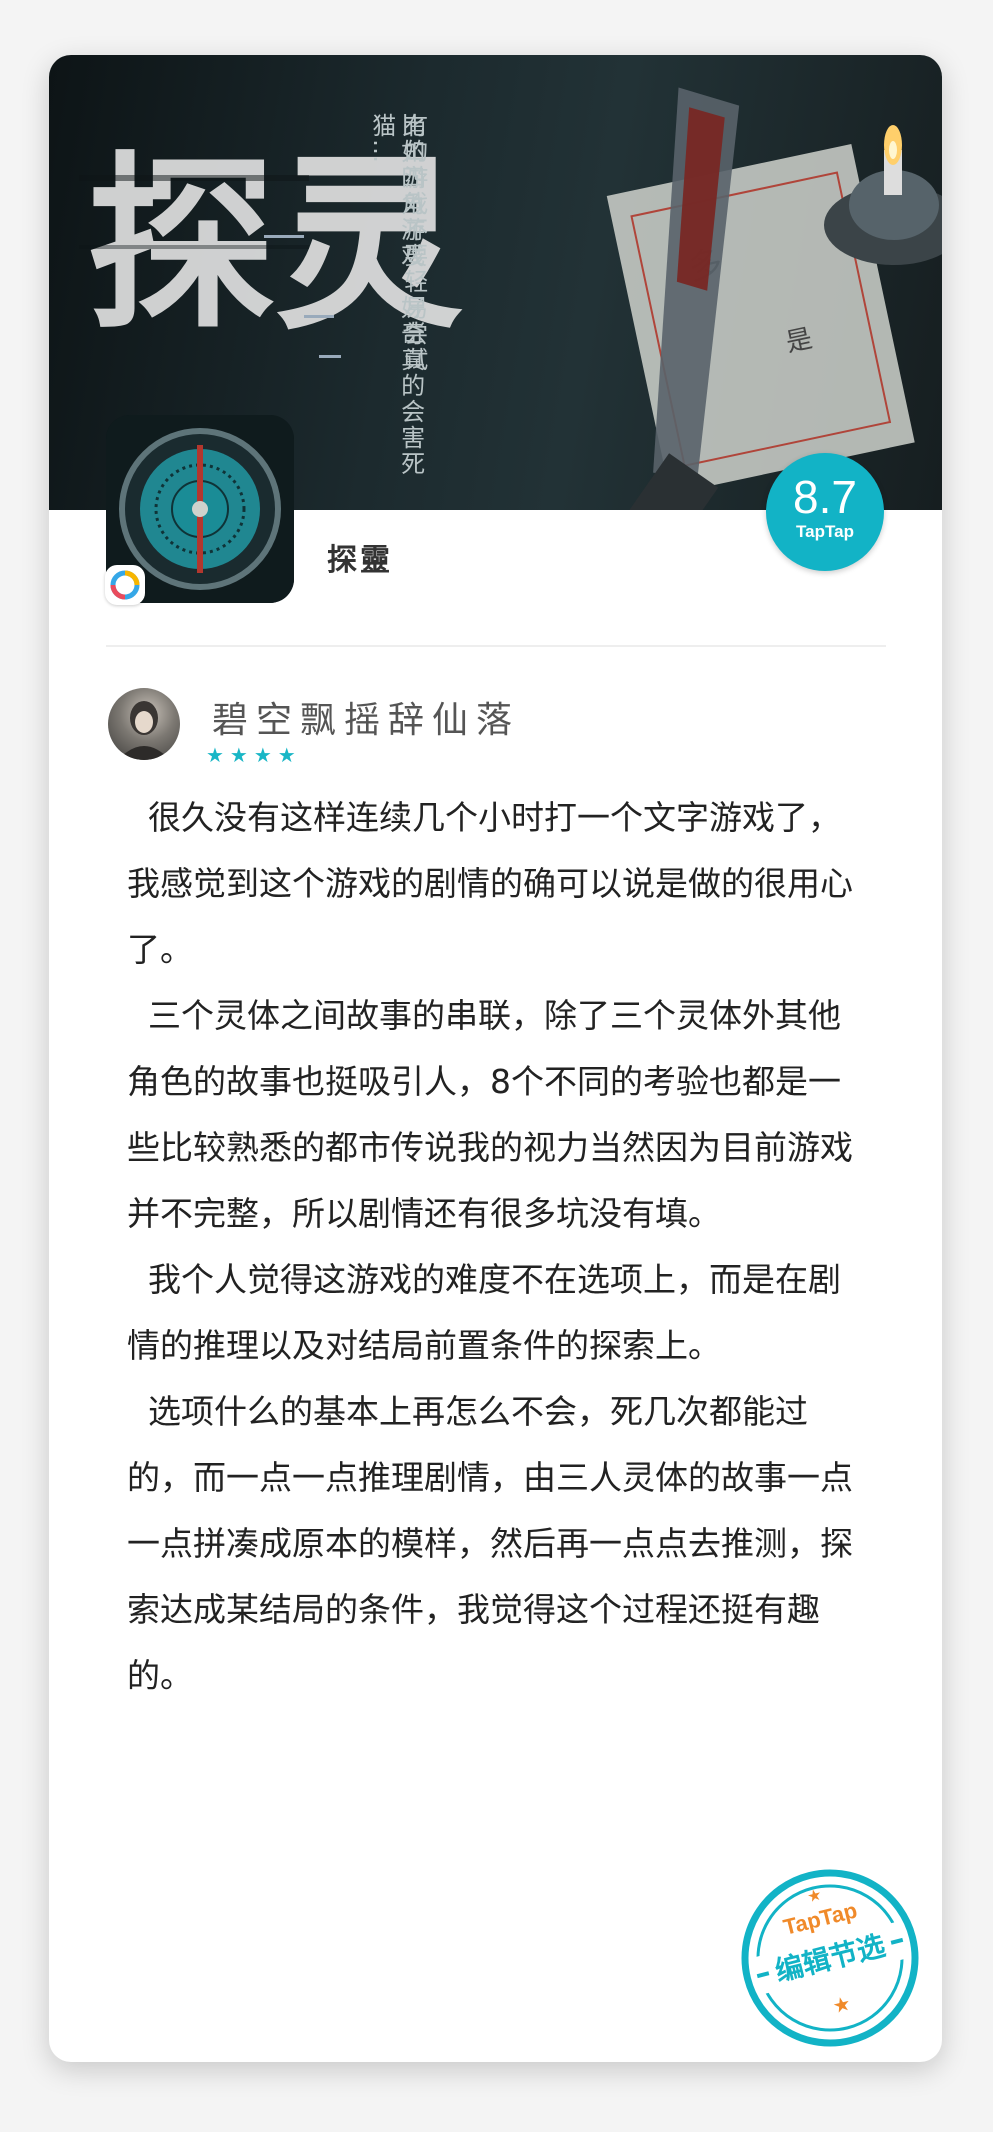  Describe the element at coordinates (125, 585) in the screenshot. I see `platform-badge-icon` at that location.